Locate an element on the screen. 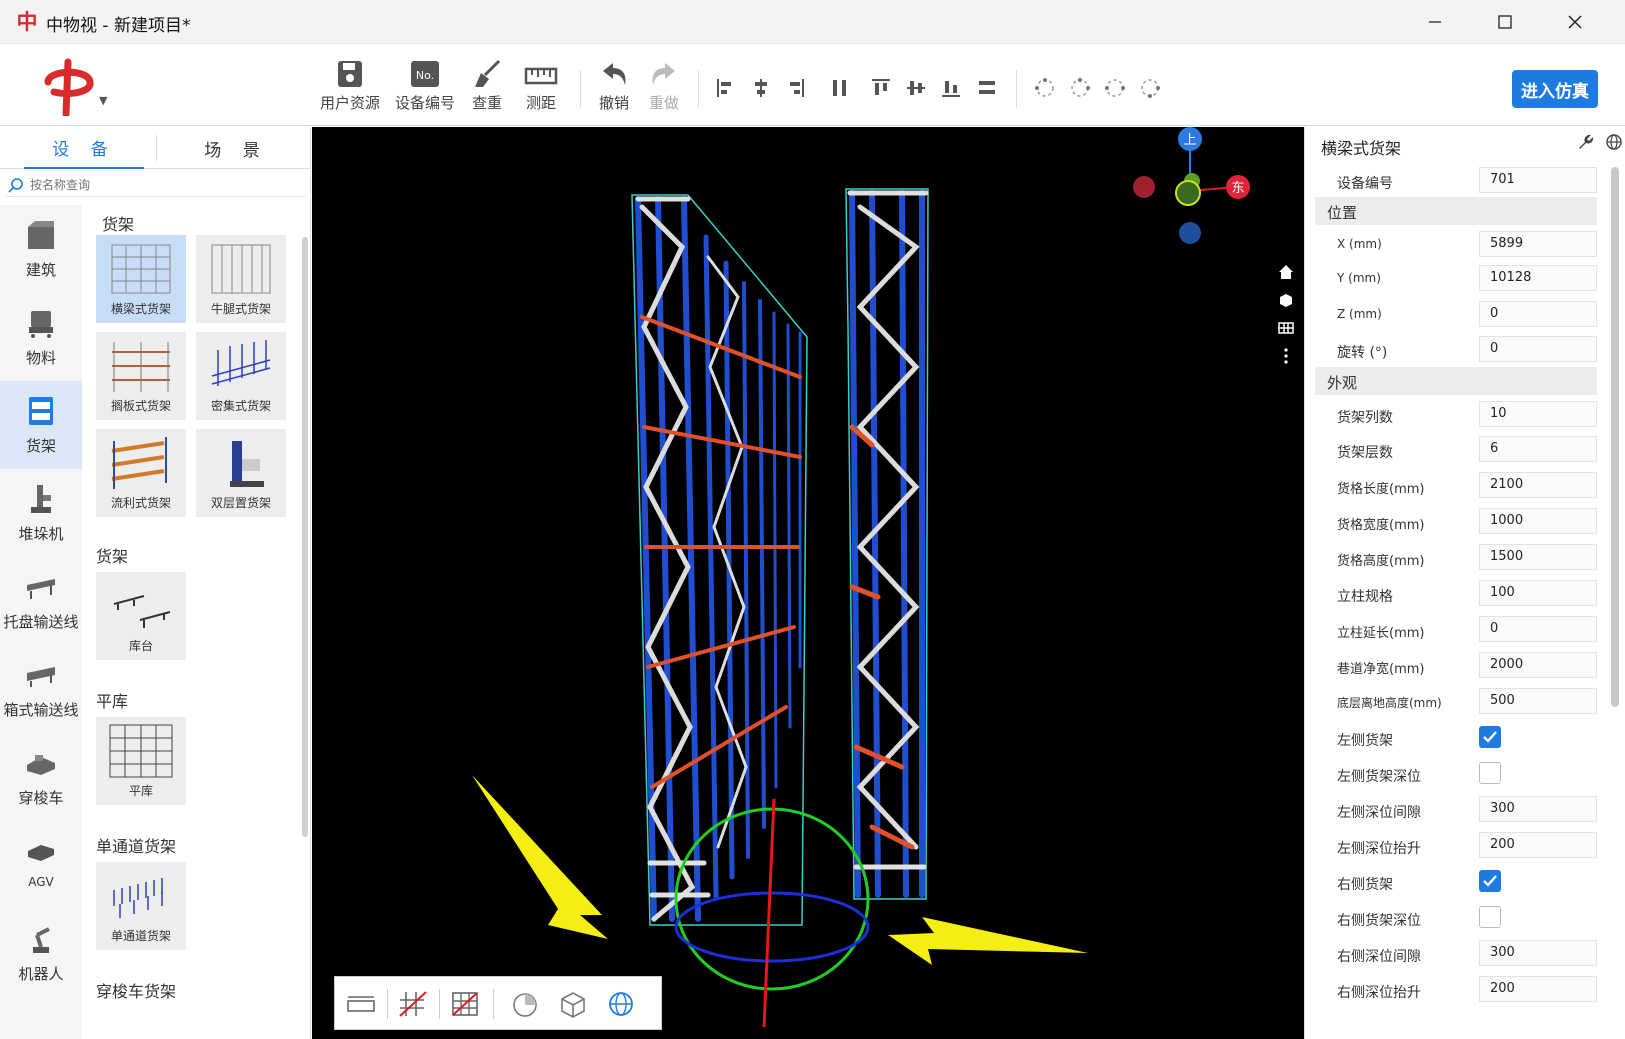  grid-toggle-button is located at coordinates (413, 1004).